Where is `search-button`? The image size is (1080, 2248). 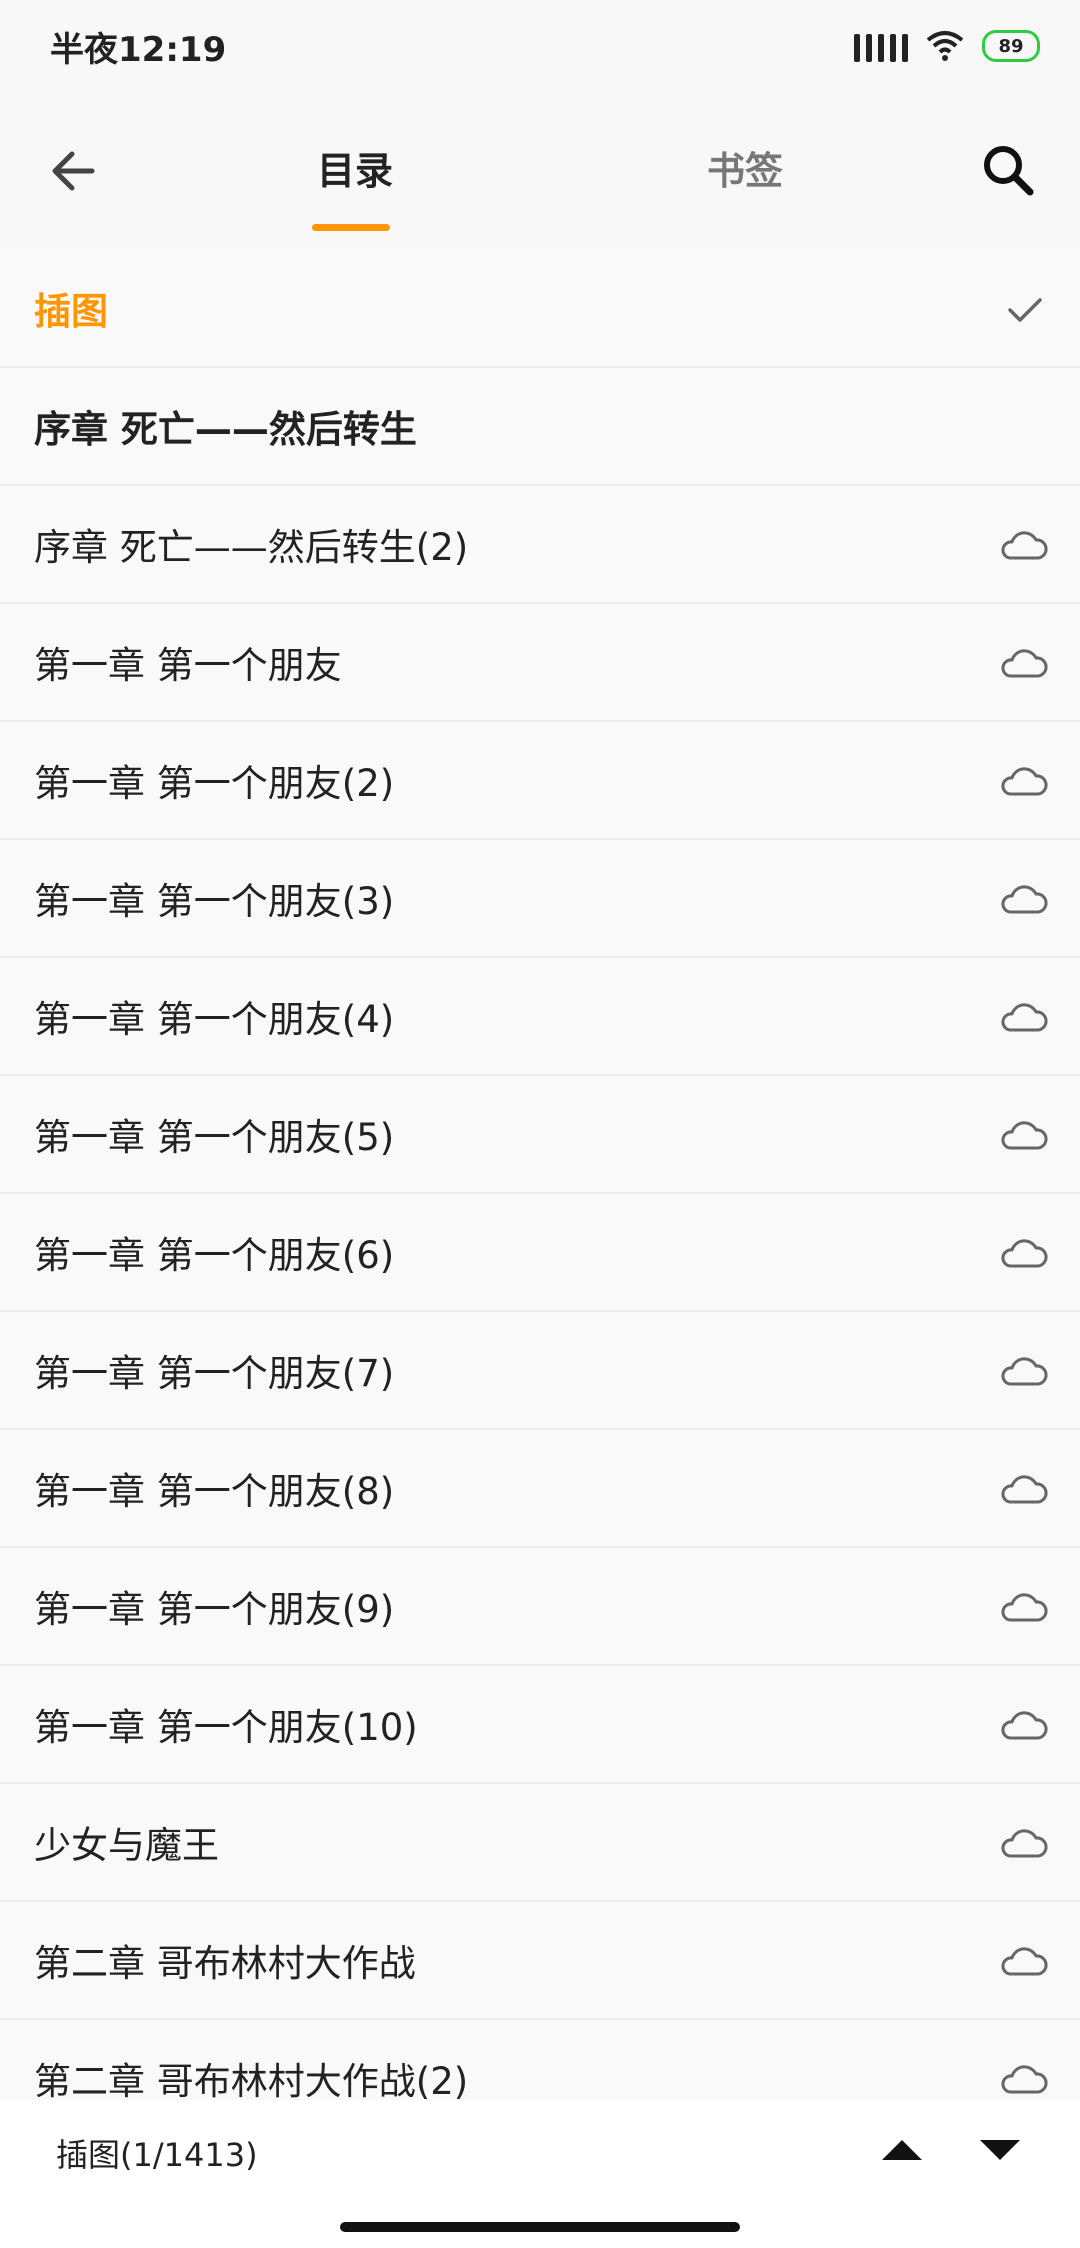
search-button is located at coordinates (1009, 171).